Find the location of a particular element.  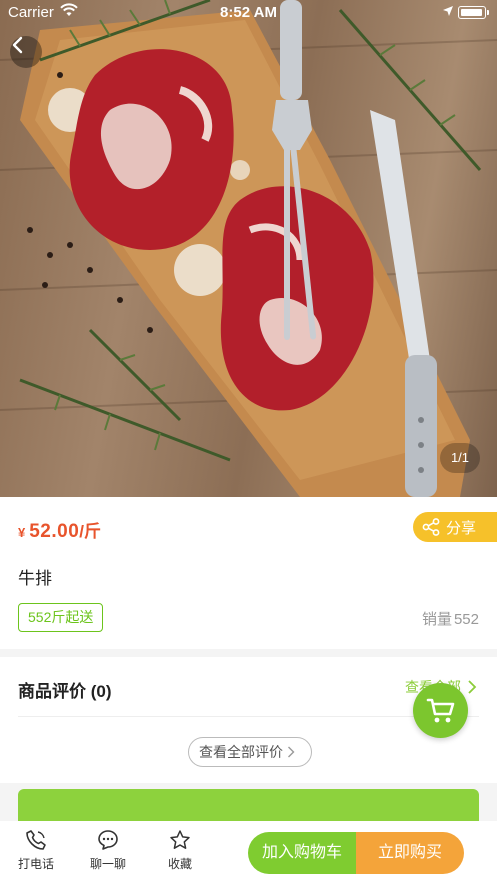

sales-label: 销量 is located at coordinates (436, 619).